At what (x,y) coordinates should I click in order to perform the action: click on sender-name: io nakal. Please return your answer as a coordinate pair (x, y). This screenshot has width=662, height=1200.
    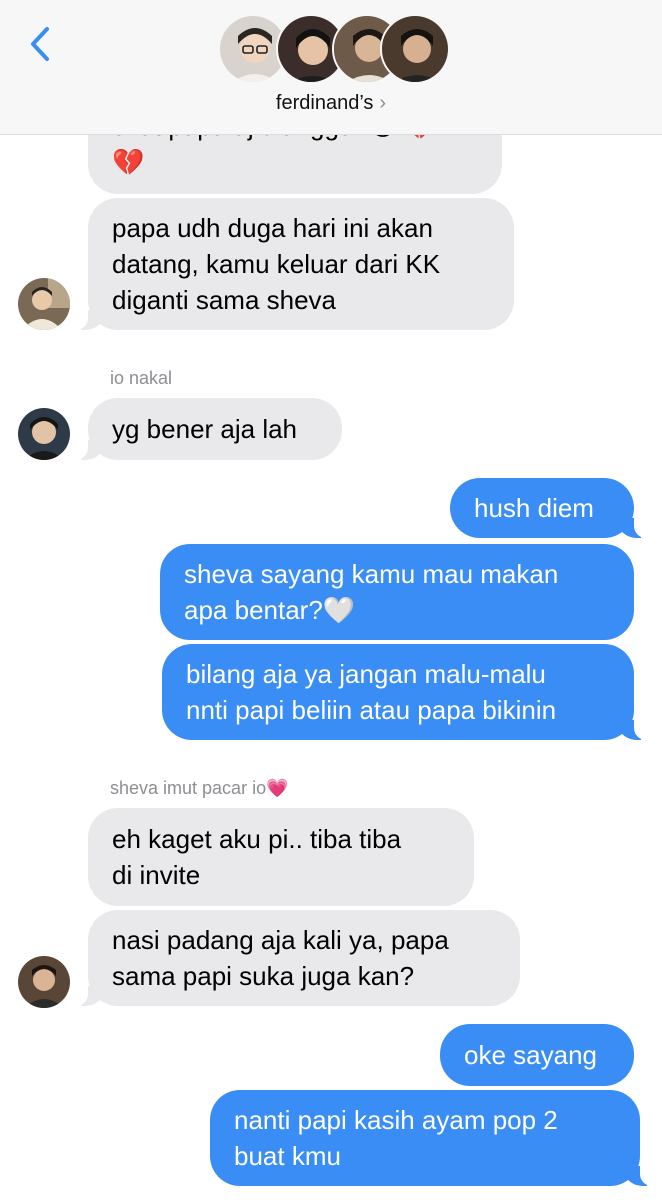
    Looking at the image, I should click on (141, 378).